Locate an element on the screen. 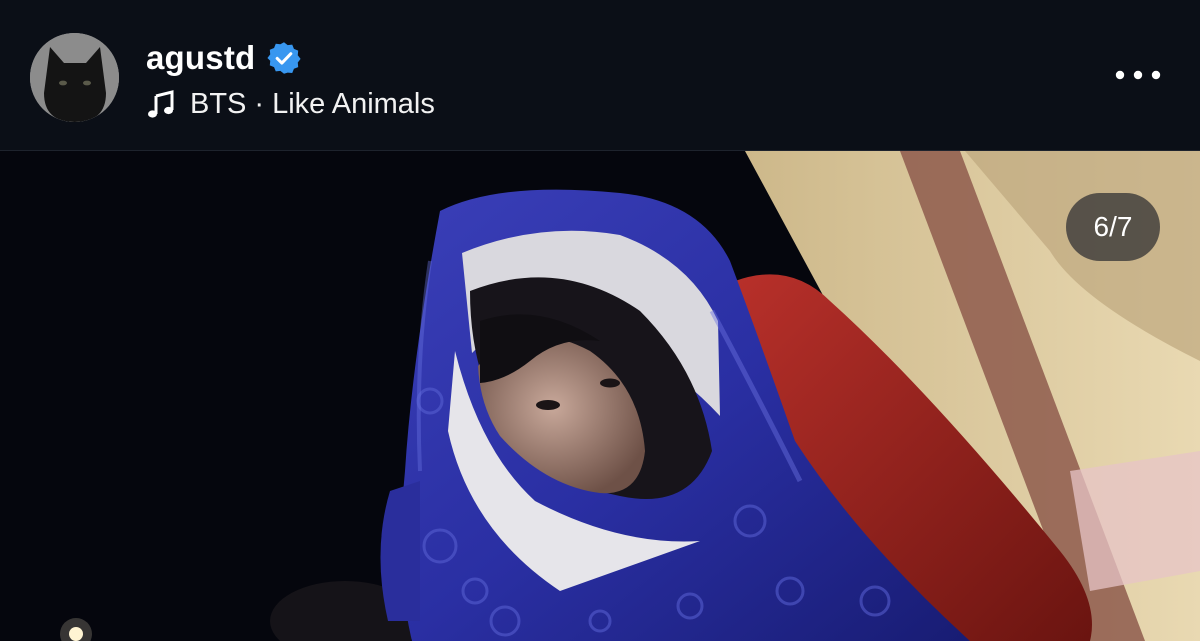 The image size is (1200, 641). black-cat-avatar-image is located at coordinates (74, 77).